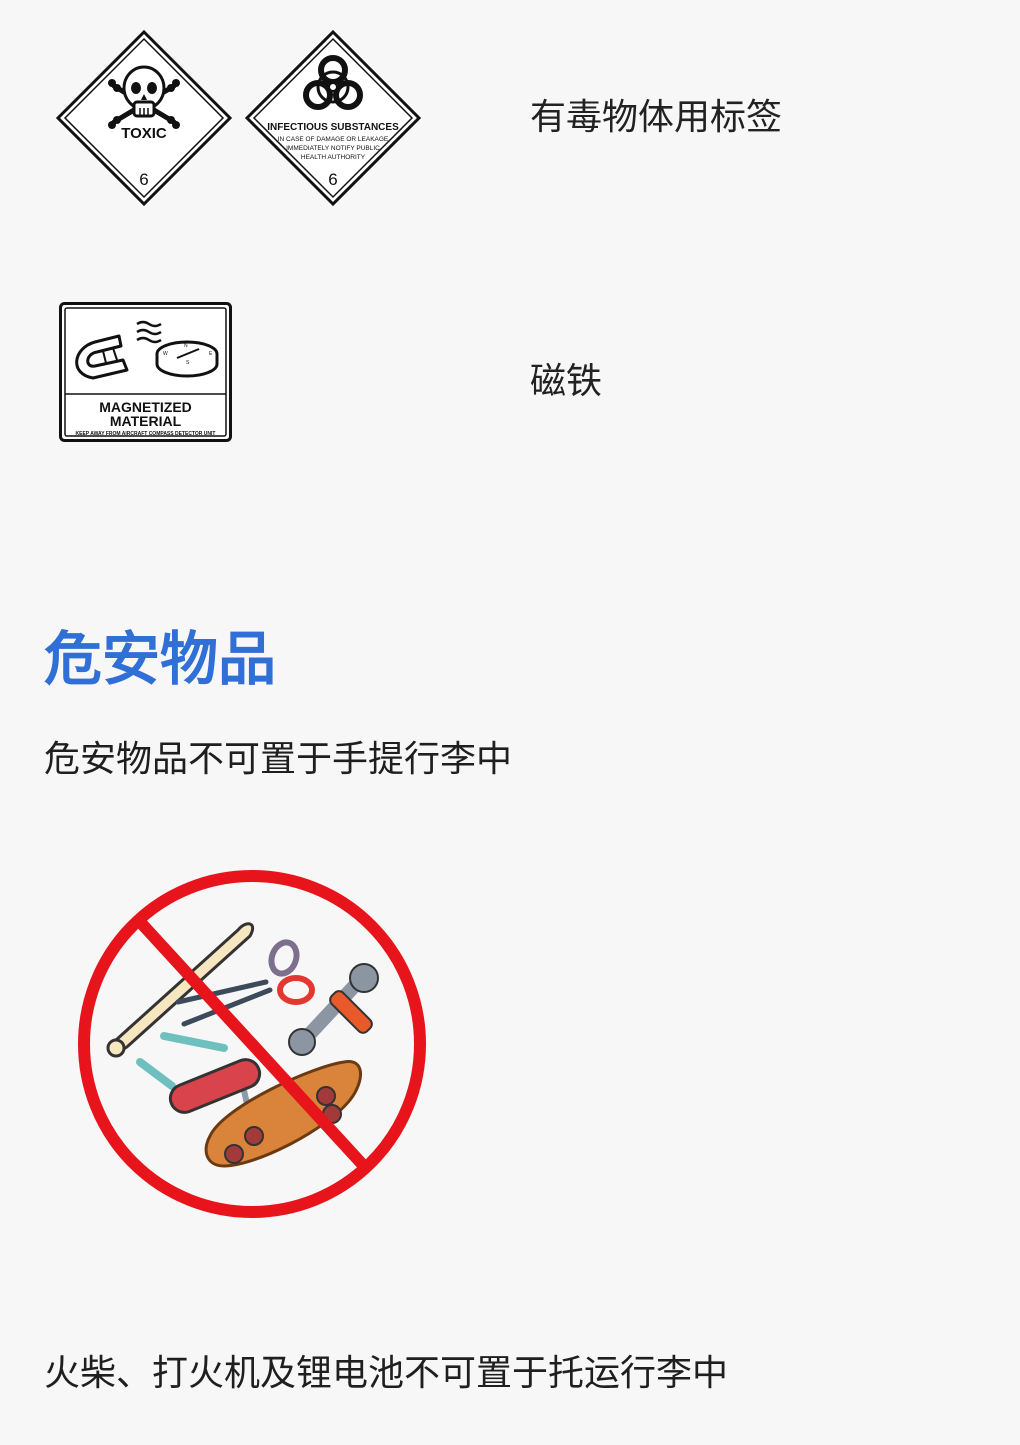  What do you see at coordinates (386, 1373) in the screenshot?
I see `checked-luggage-rule: 火柴、打火机及锂电池不可置于托运行李中` at bounding box center [386, 1373].